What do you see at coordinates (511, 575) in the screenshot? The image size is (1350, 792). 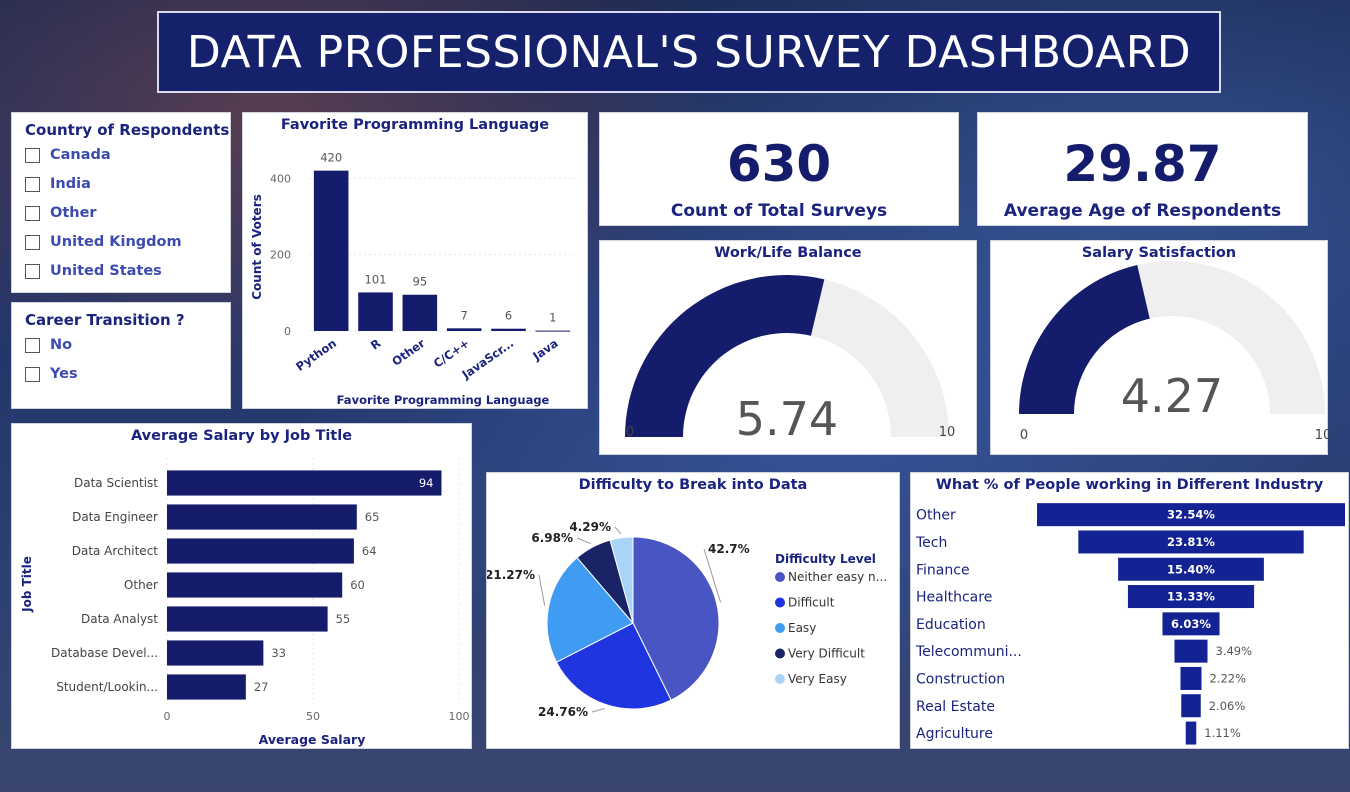 I see `pie-data-label: 21.27%` at bounding box center [511, 575].